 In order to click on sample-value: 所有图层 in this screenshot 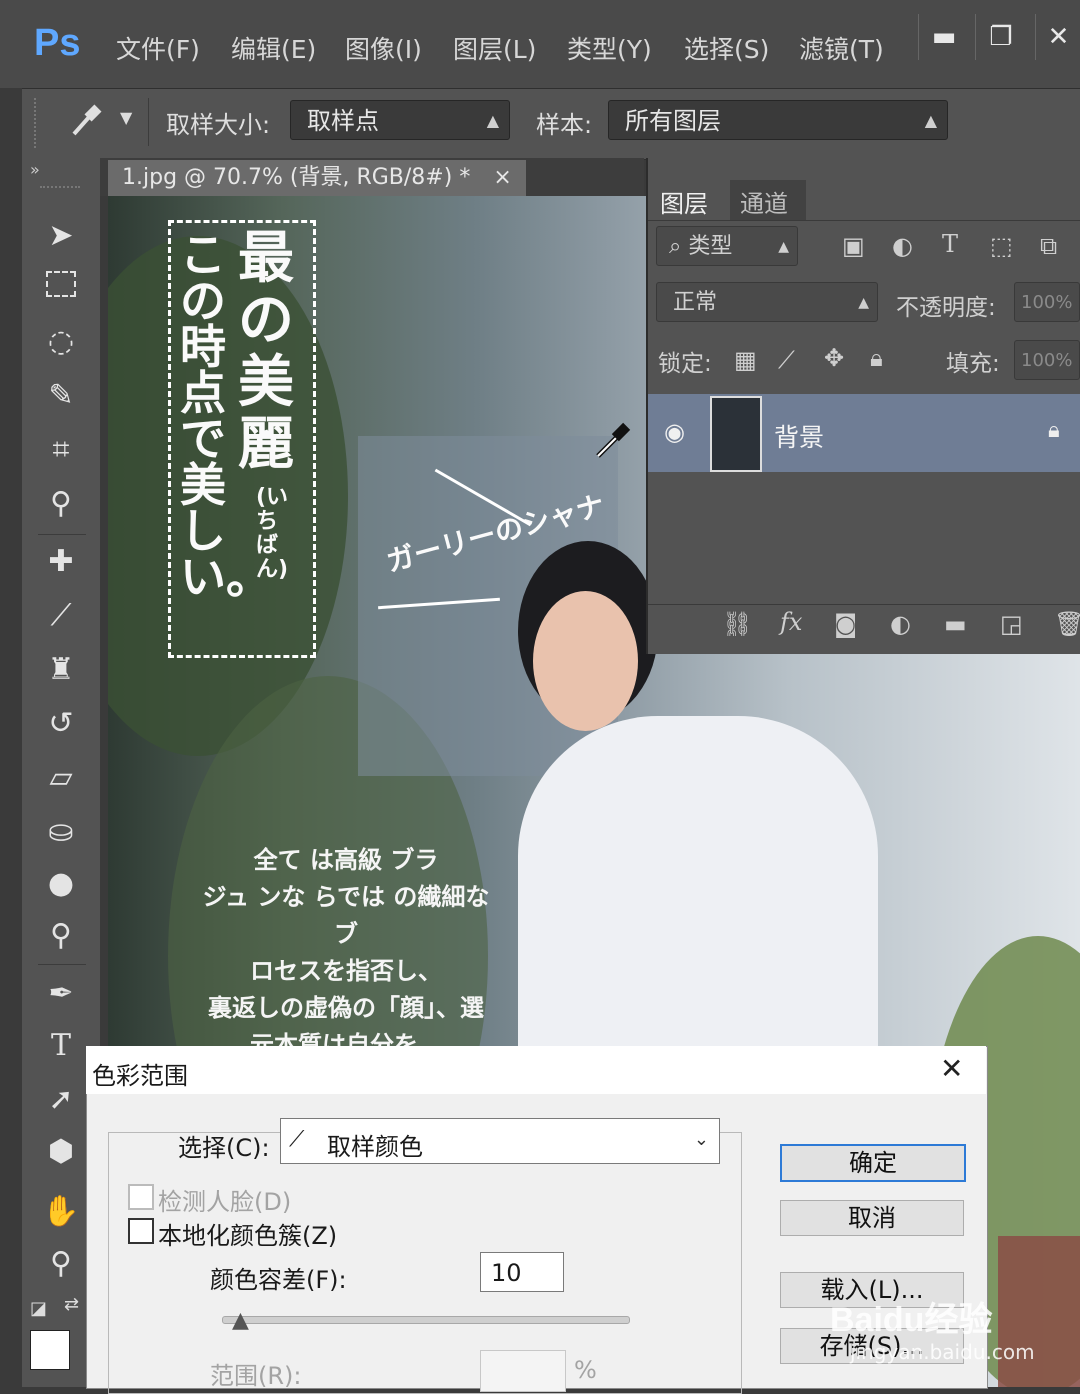, I will do `click(673, 121)`.